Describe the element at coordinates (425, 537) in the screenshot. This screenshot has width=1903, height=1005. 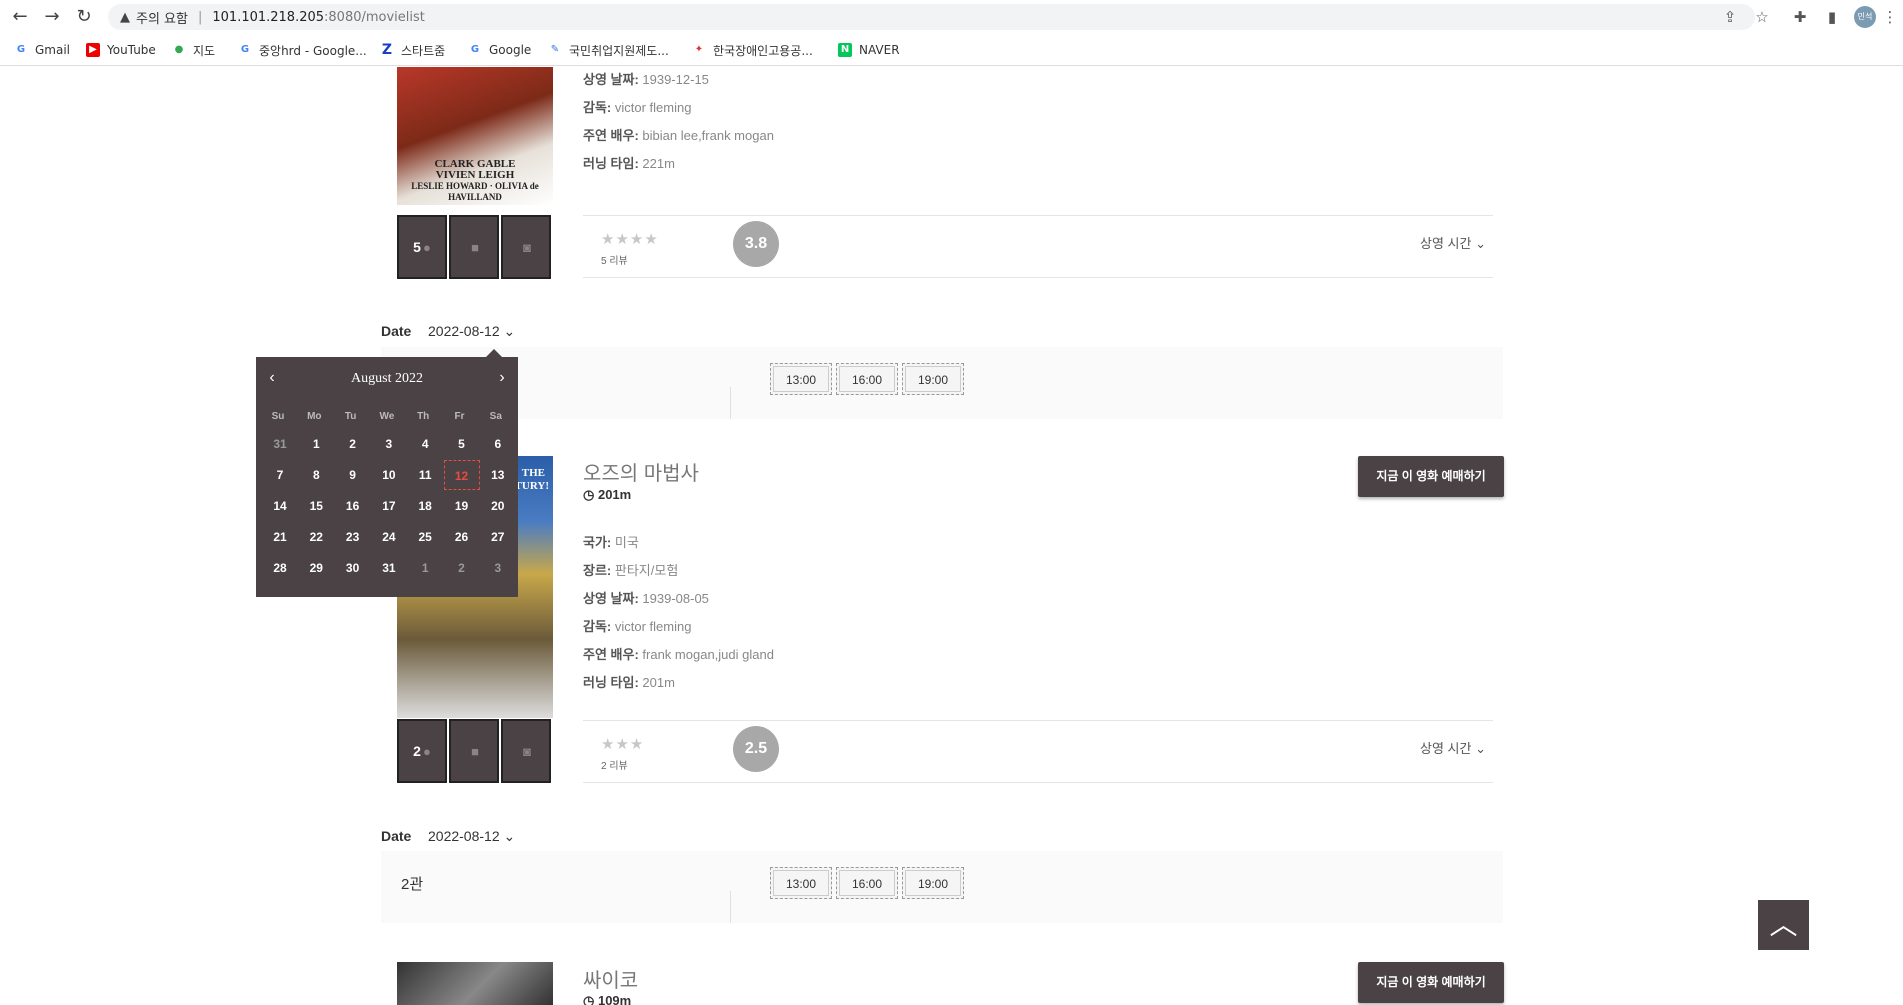
I see `calendar-day: 25` at that location.